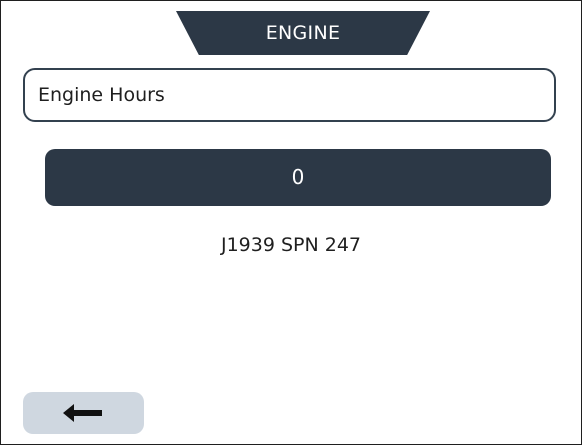 This screenshot has width=582, height=445. I want to click on back-button, so click(83, 413).